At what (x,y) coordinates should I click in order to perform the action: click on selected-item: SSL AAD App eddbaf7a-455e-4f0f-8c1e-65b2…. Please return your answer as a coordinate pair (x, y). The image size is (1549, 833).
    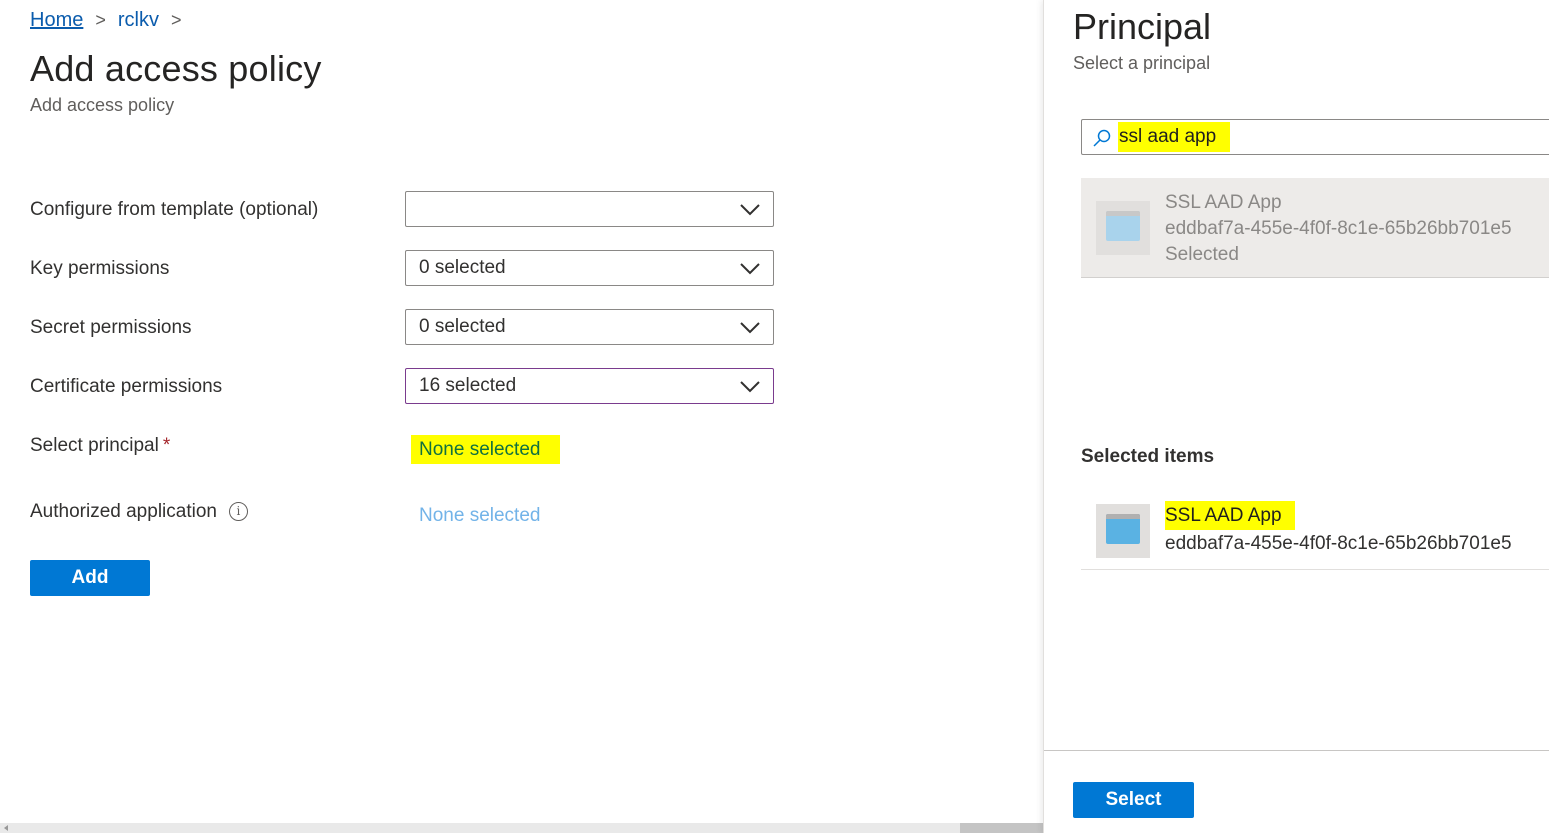
    Looking at the image, I should click on (1315, 532).